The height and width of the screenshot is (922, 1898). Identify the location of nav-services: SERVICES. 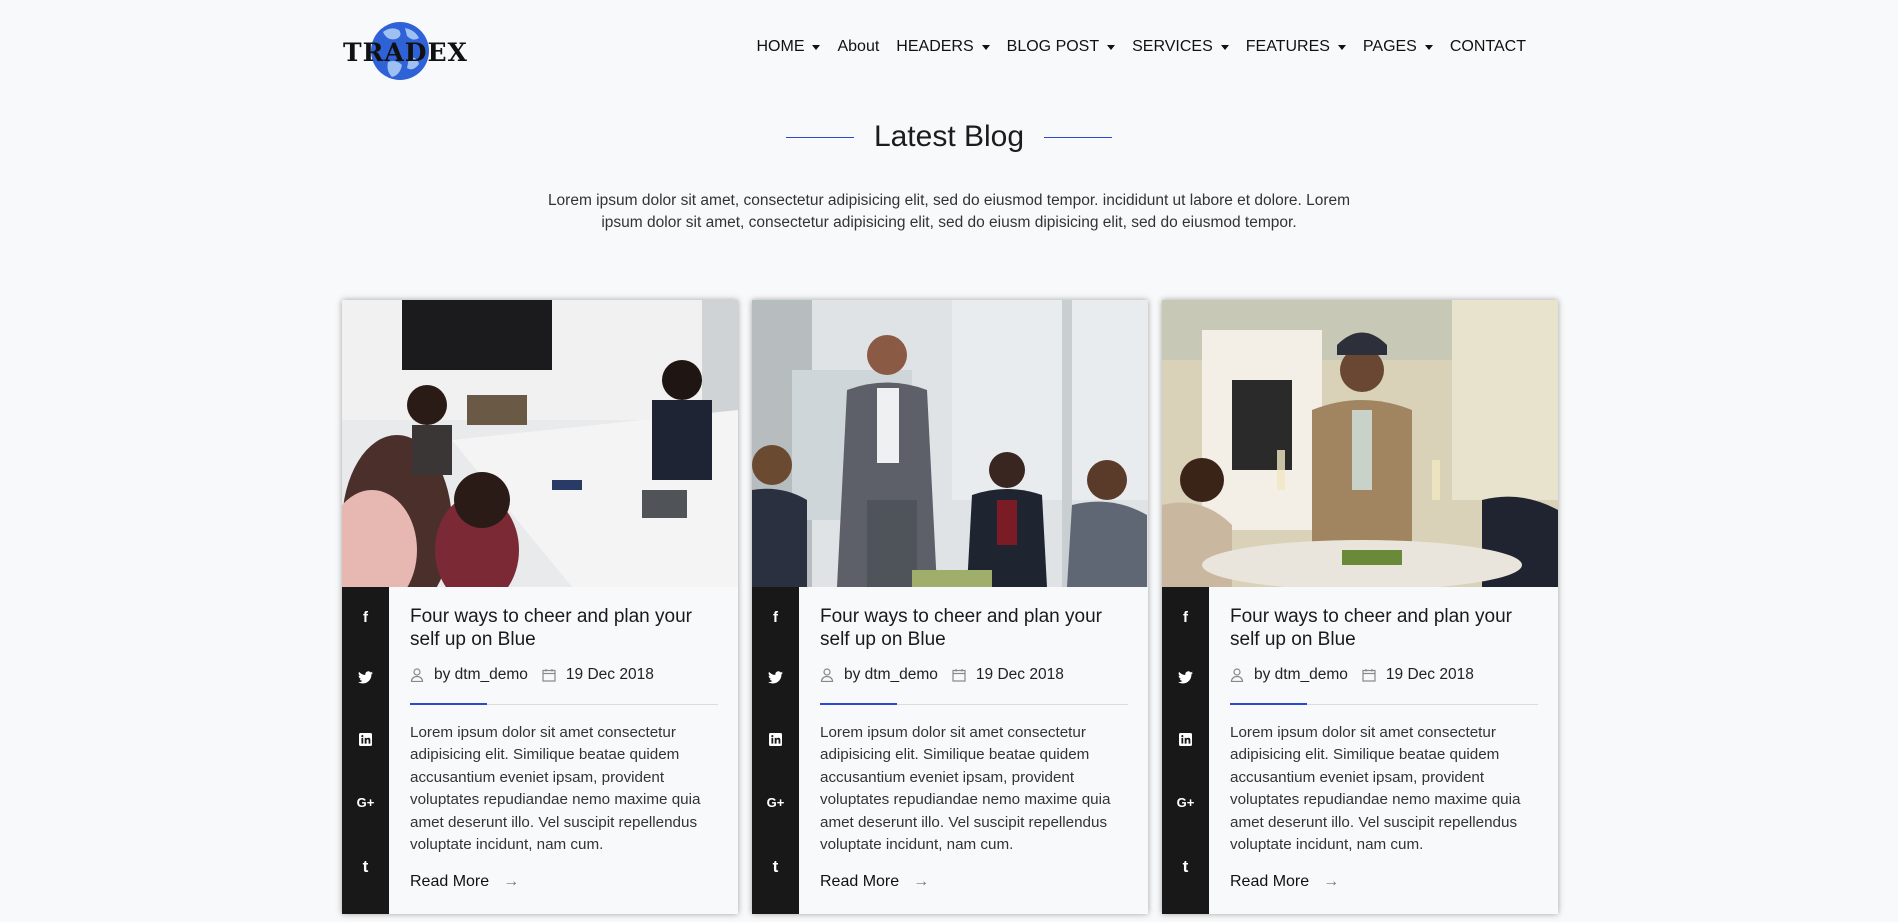
(1180, 47).